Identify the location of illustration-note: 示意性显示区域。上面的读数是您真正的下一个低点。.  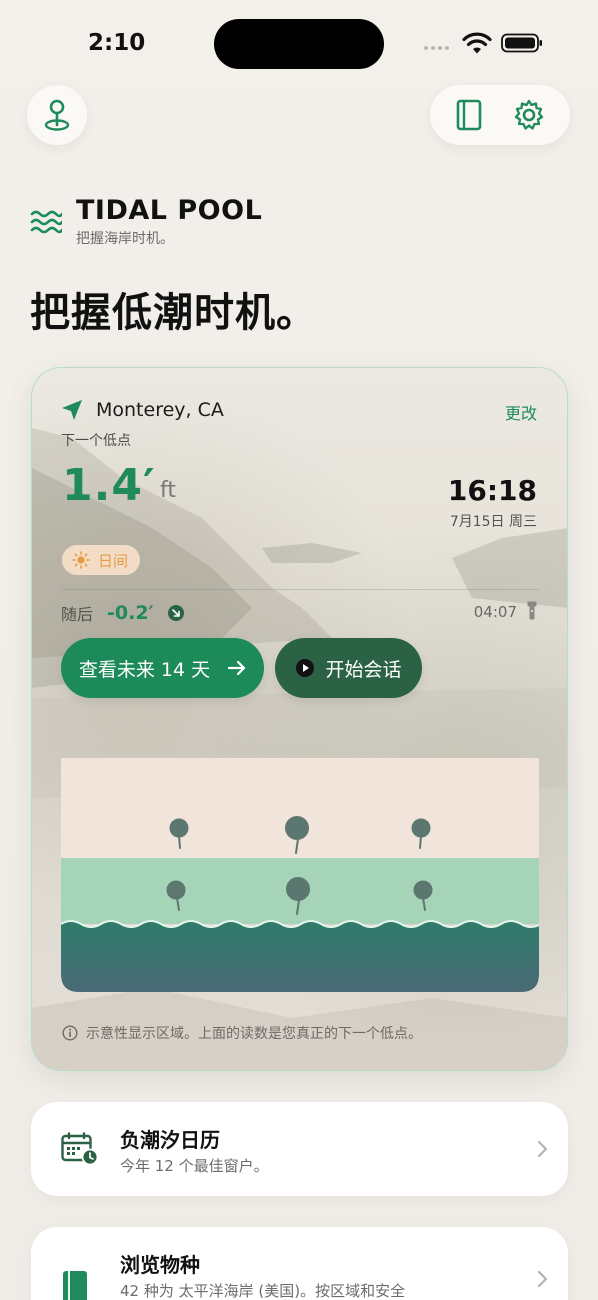
(242, 1033).